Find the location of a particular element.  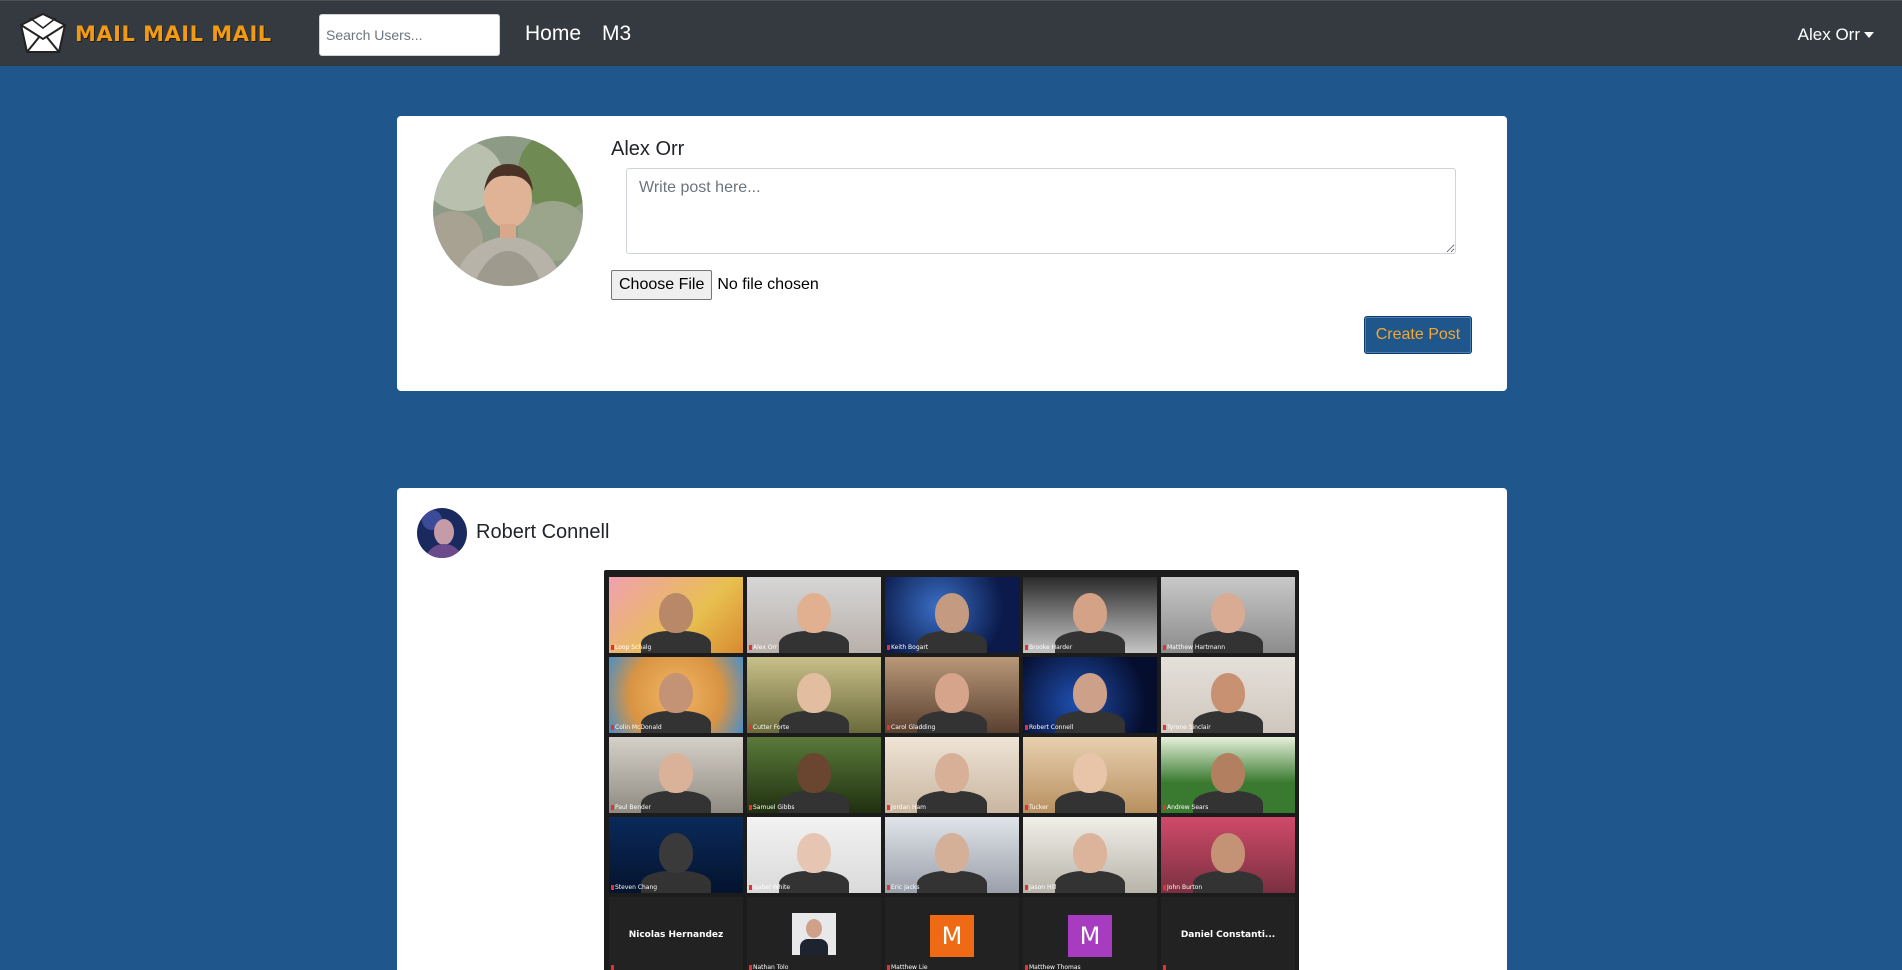

nav-m3-link: M3 is located at coordinates (616, 34).